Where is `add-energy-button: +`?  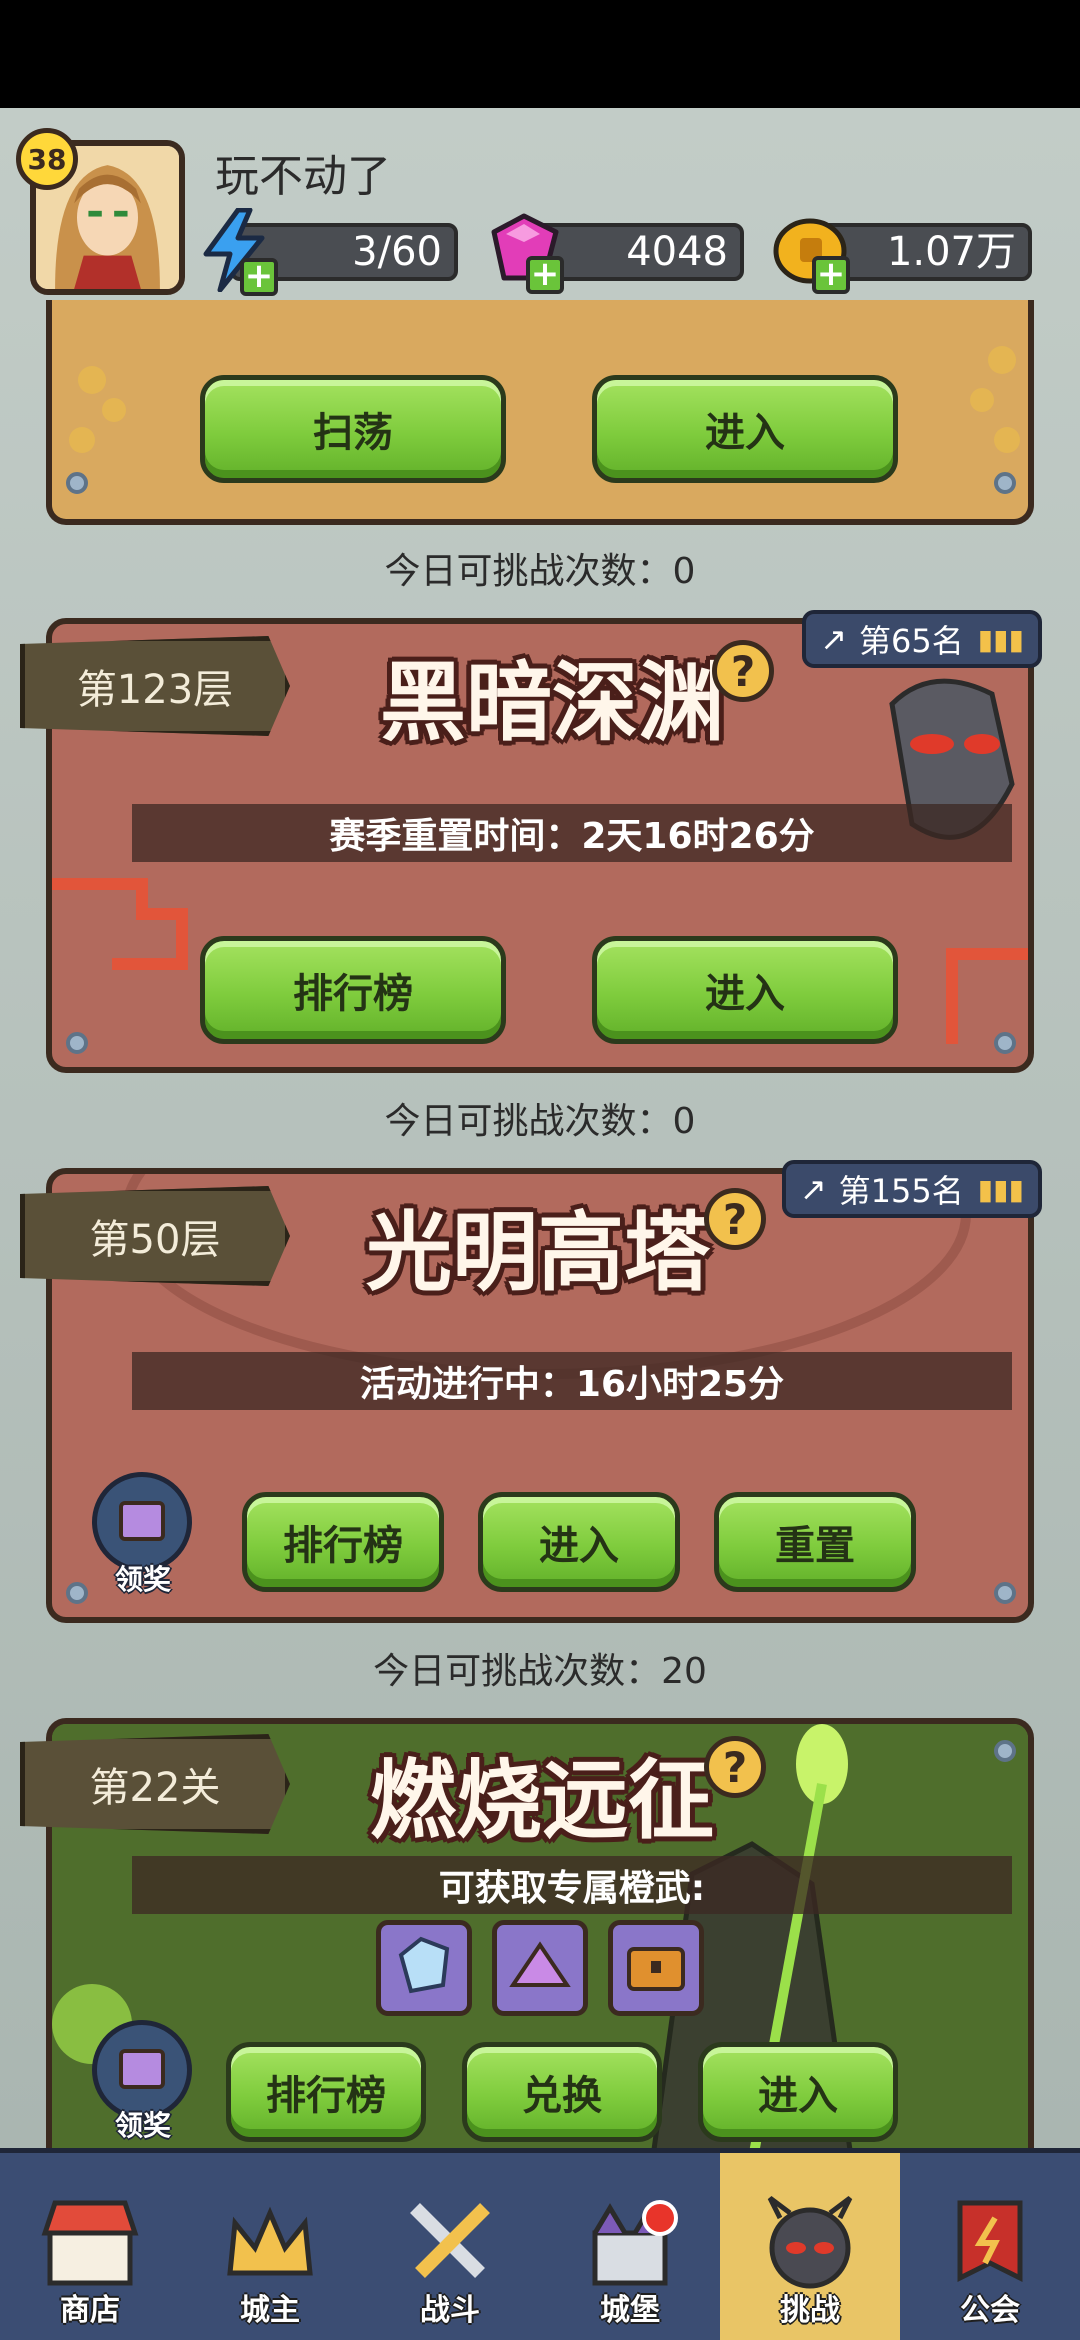
add-energy-button: + is located at coordinates (259, 277).